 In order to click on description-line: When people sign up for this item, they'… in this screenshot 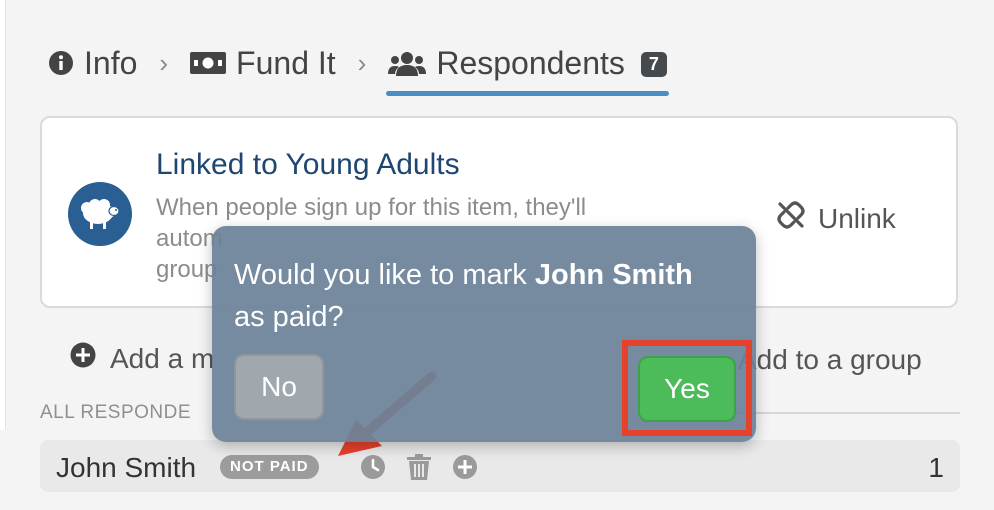, I will do `click(371, 207)`.